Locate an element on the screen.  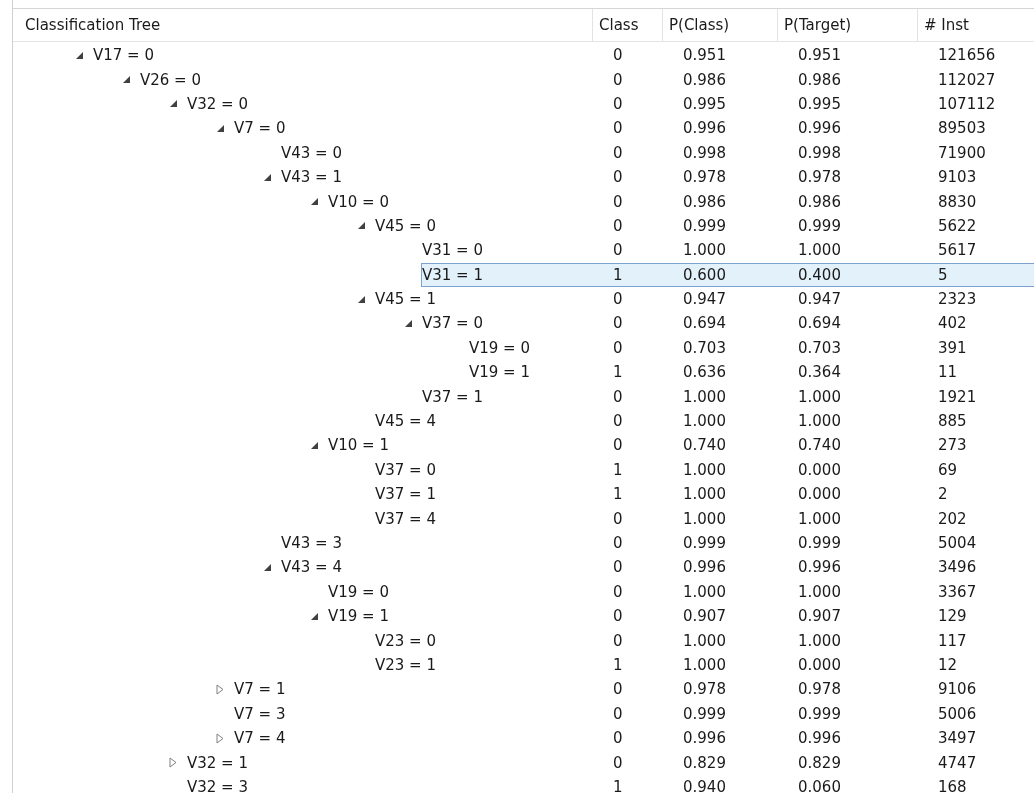
tree-row: V45 = 4 0 1.000 1.000 885 is located at coordinates (704, 421).